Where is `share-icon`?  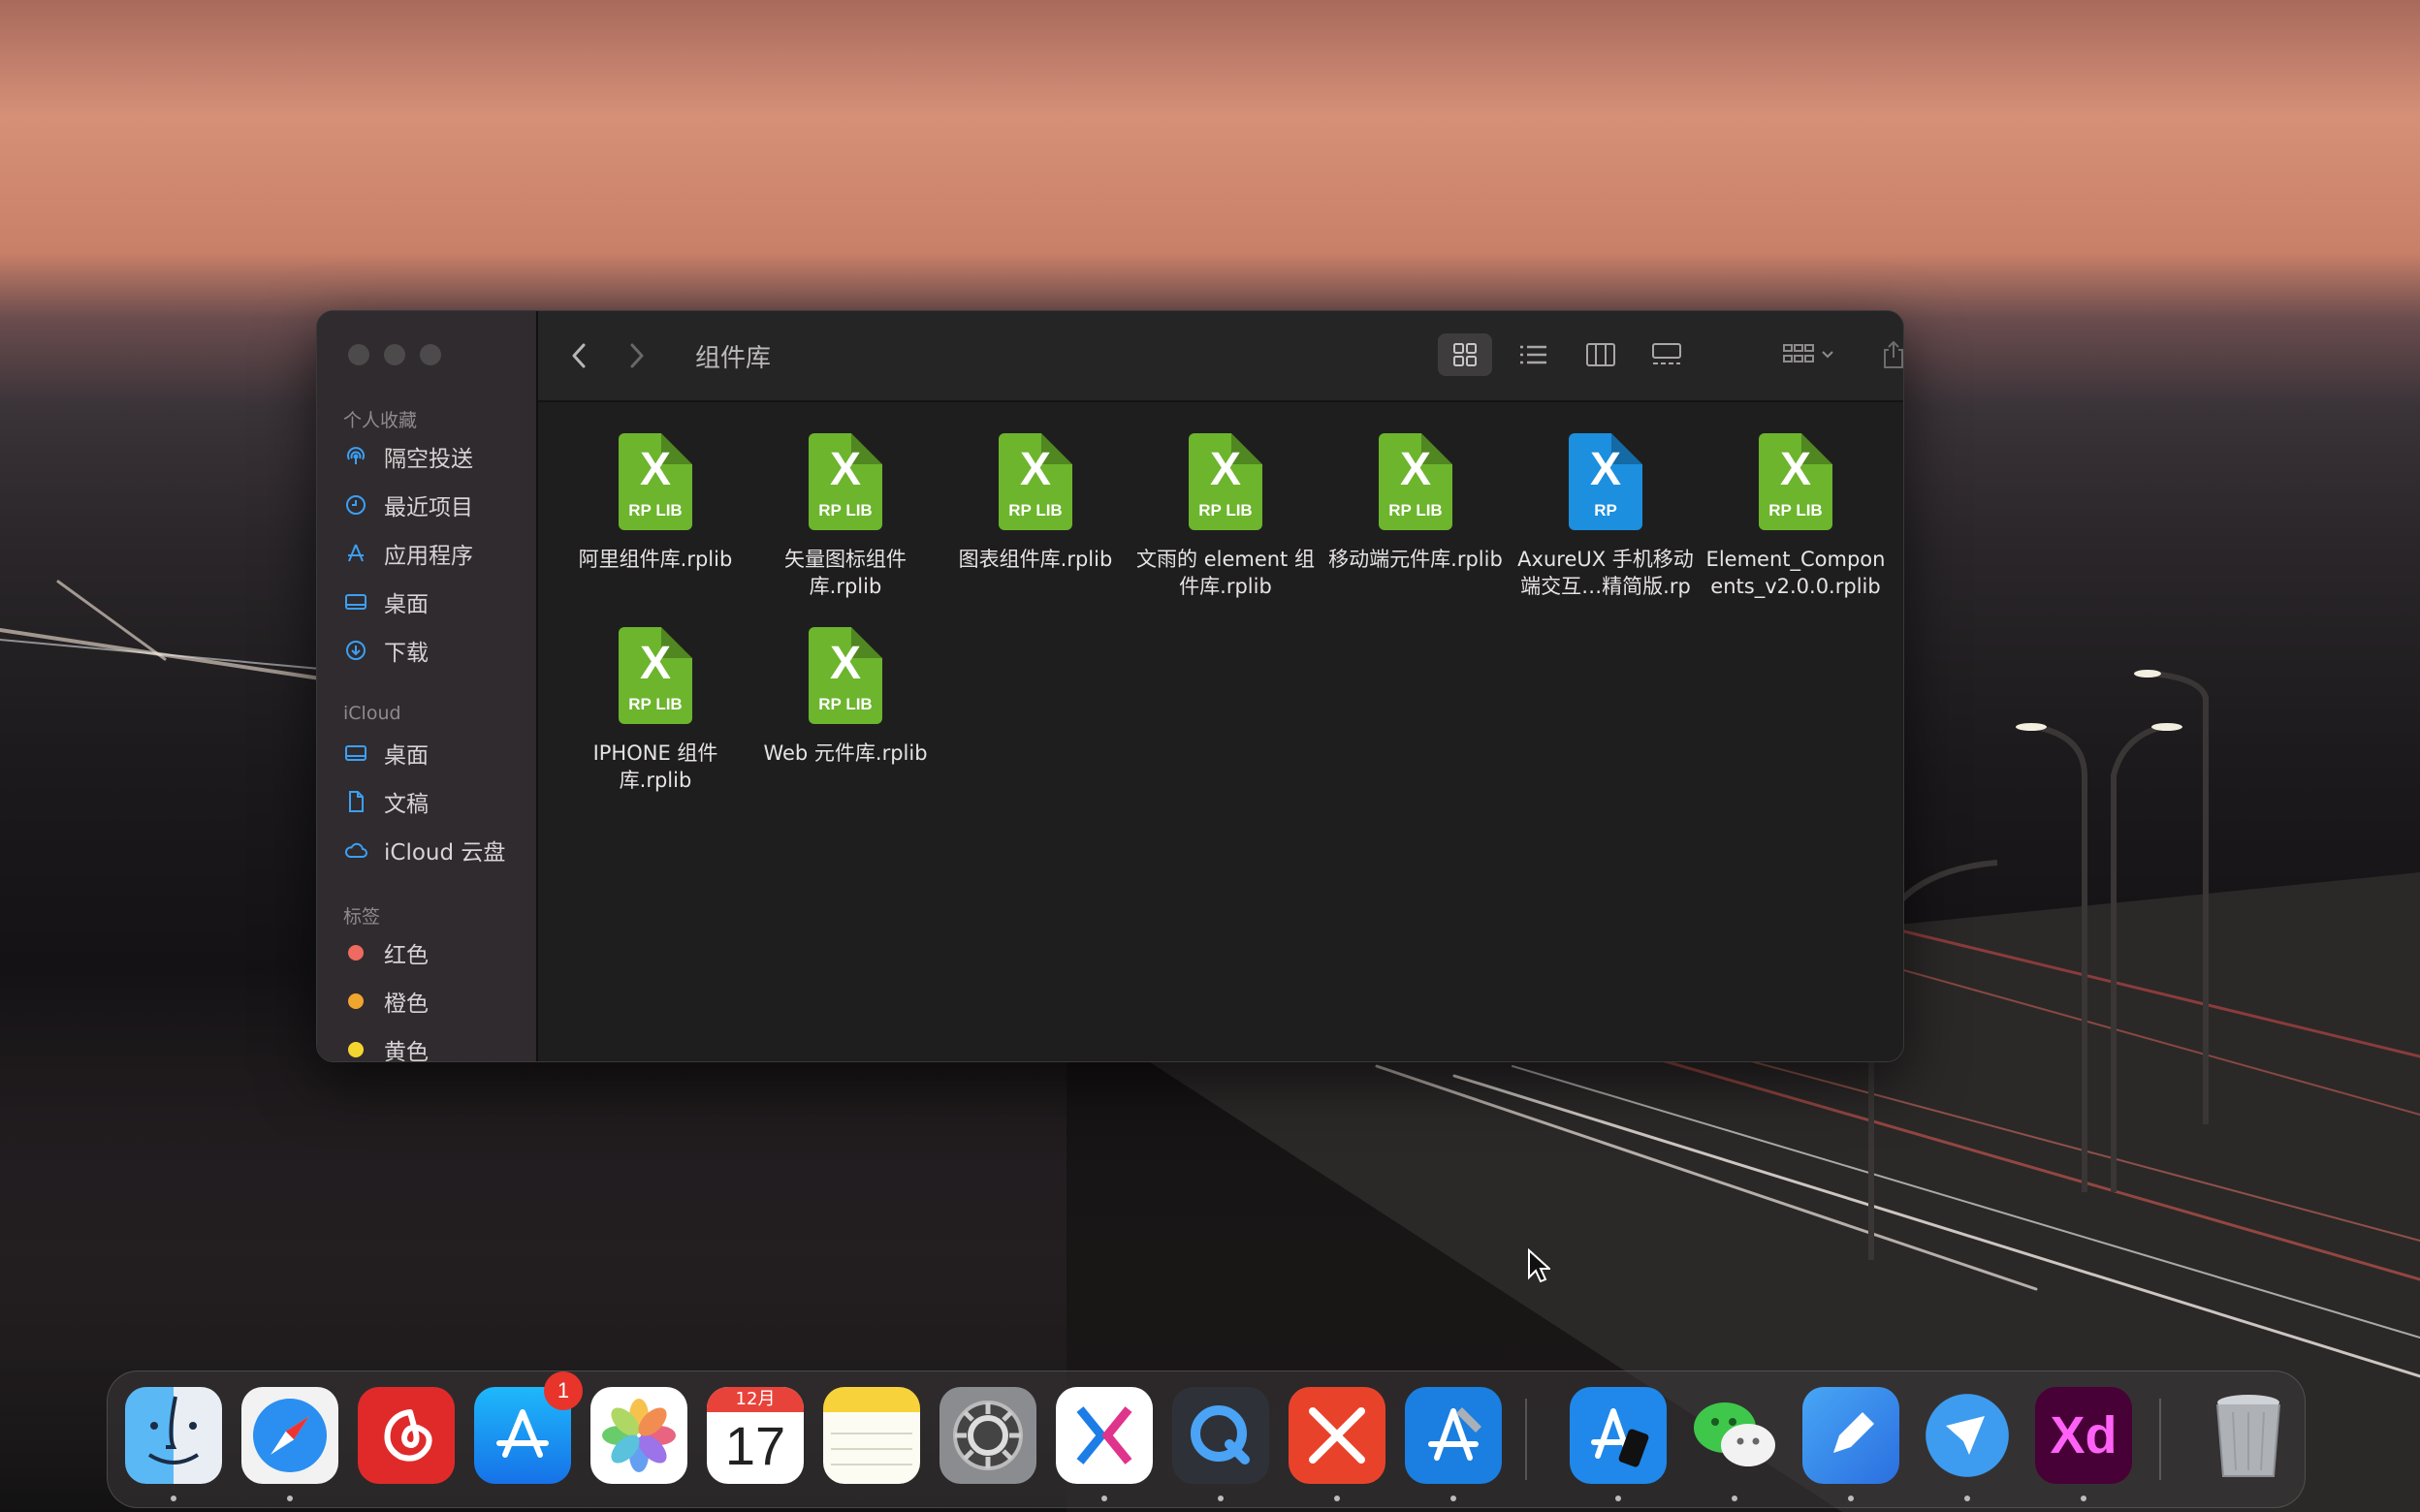 share-icon is located at coordinates (1893, 354).